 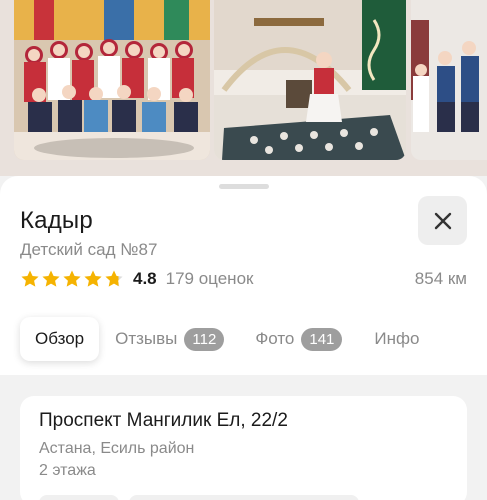 I want to click on rating-value: 4.8, so click(x=145, y=278).